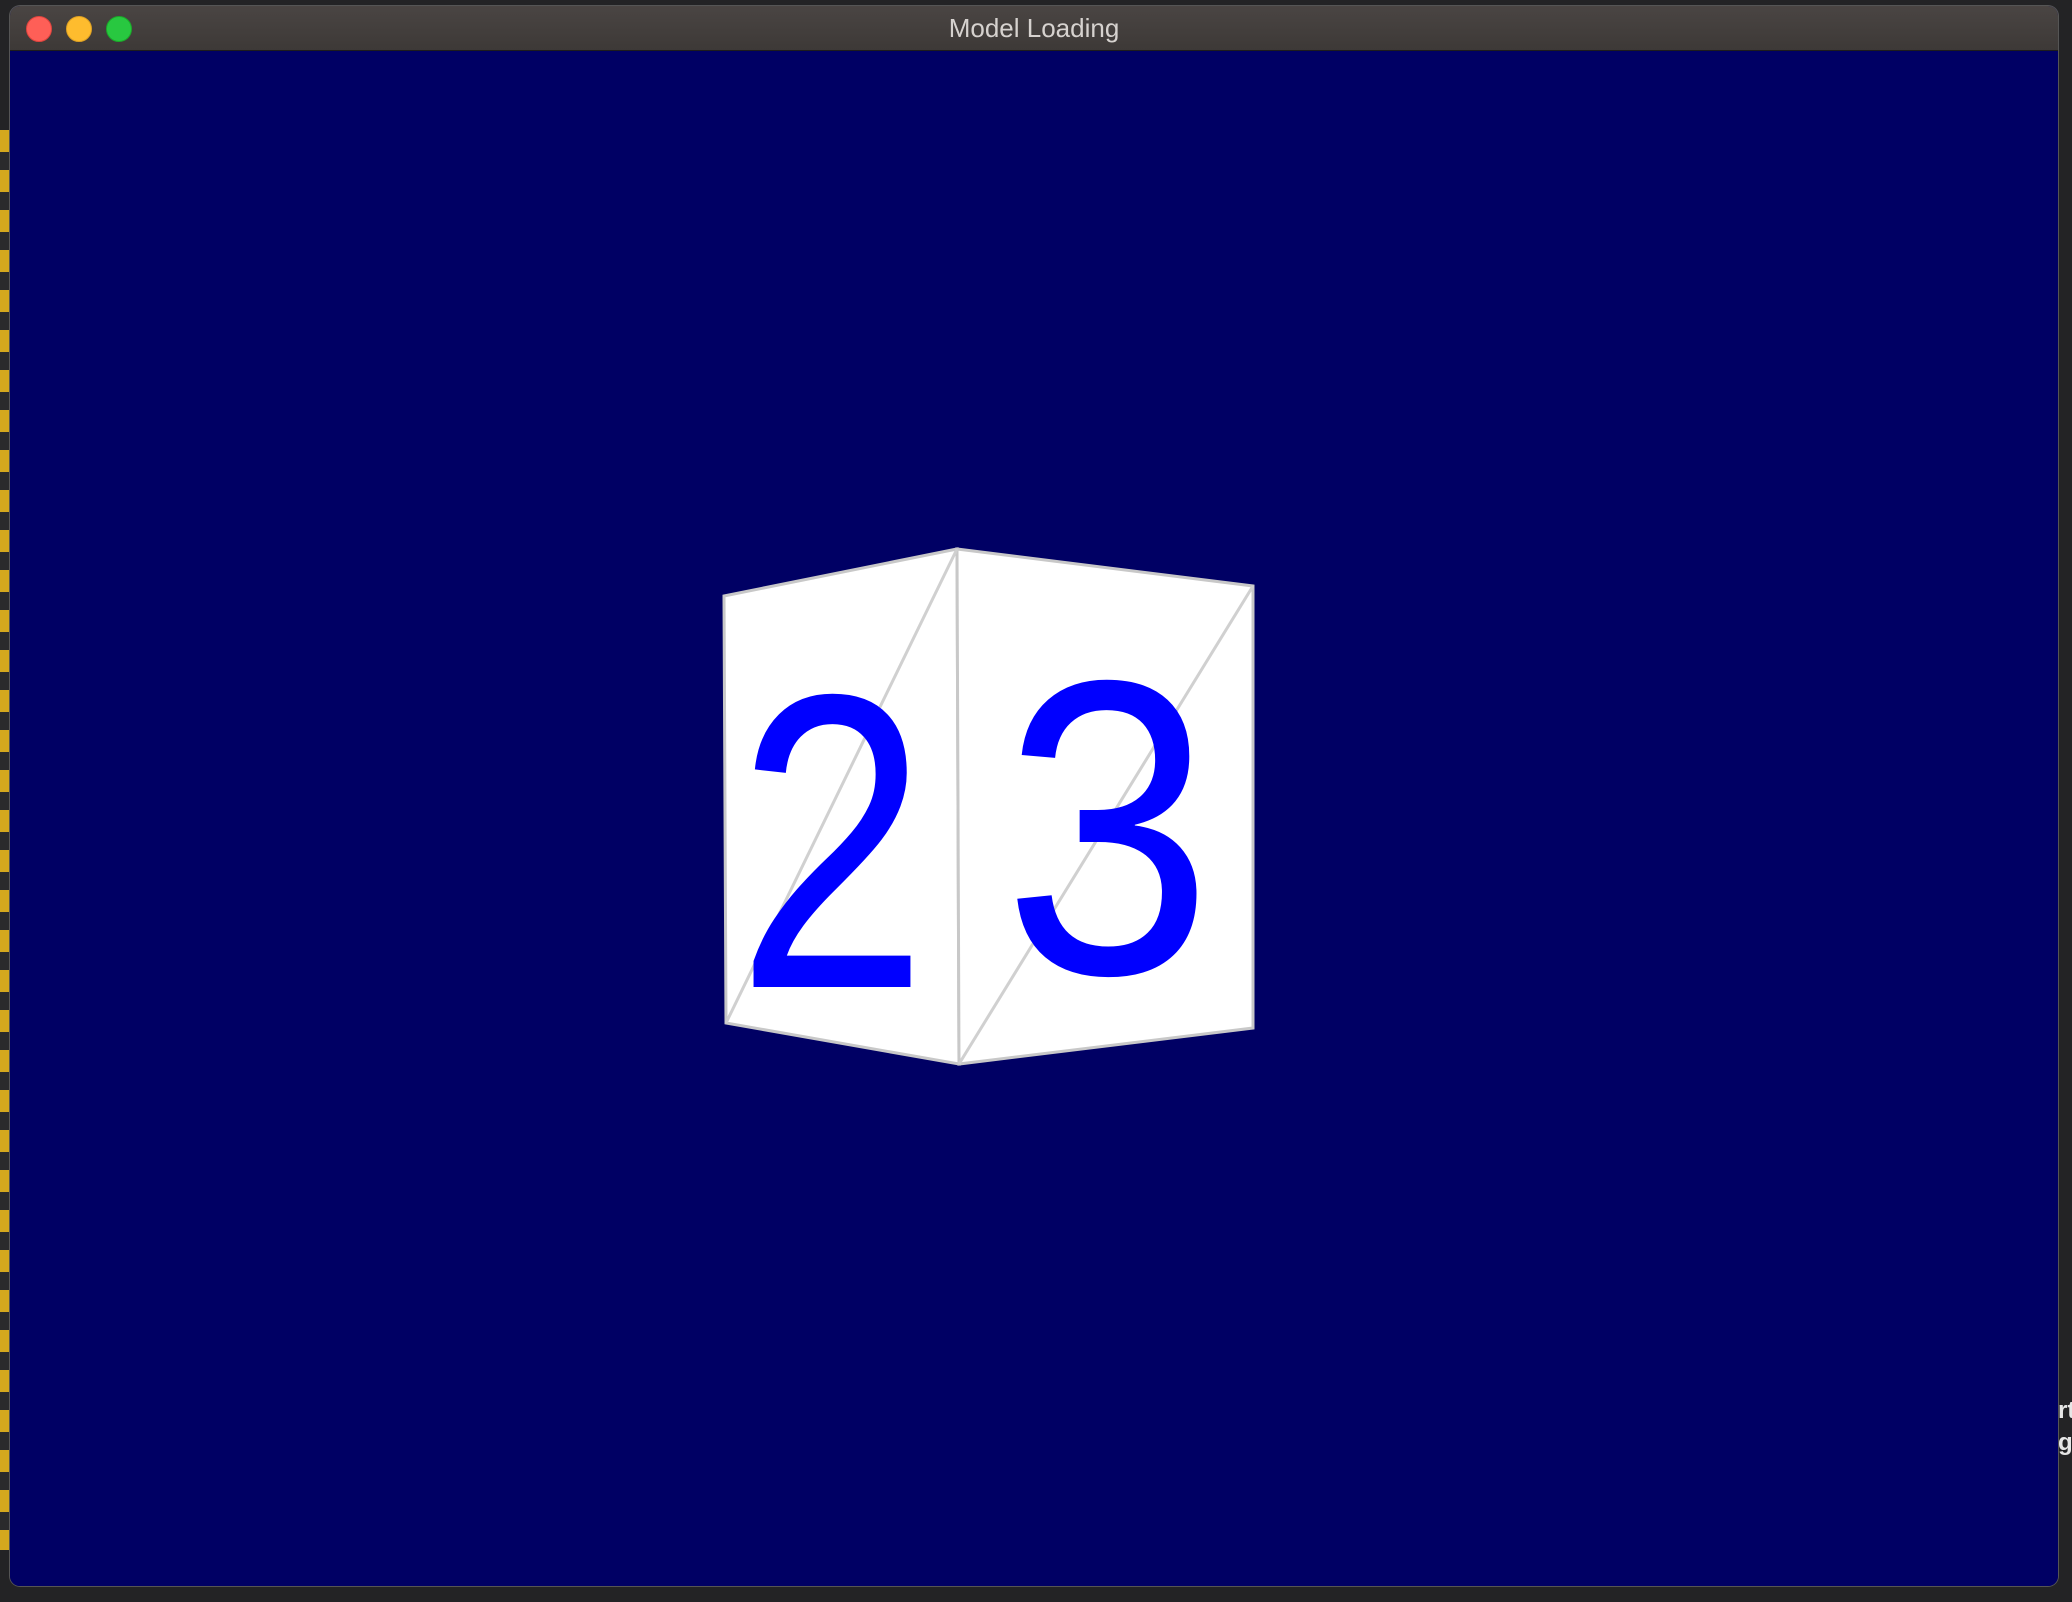 This screenshot has height=1602, width=2072. What do you see at coordinates (5, 840) in the screenshot?
I see `background-window-edge` at bounding box center [5, 840].